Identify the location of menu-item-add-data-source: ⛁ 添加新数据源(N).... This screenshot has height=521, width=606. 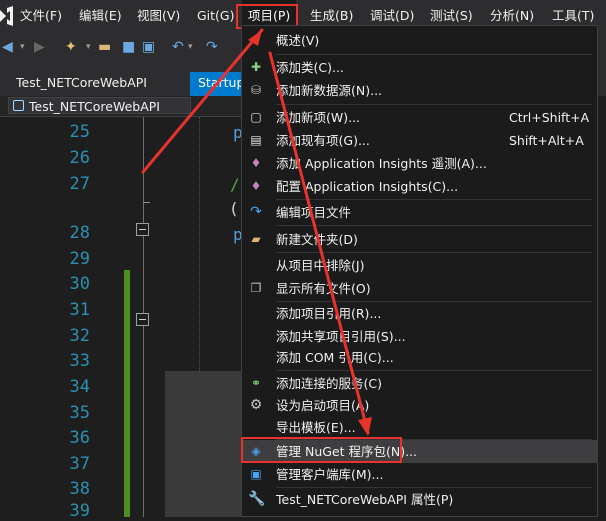
(419, 90).